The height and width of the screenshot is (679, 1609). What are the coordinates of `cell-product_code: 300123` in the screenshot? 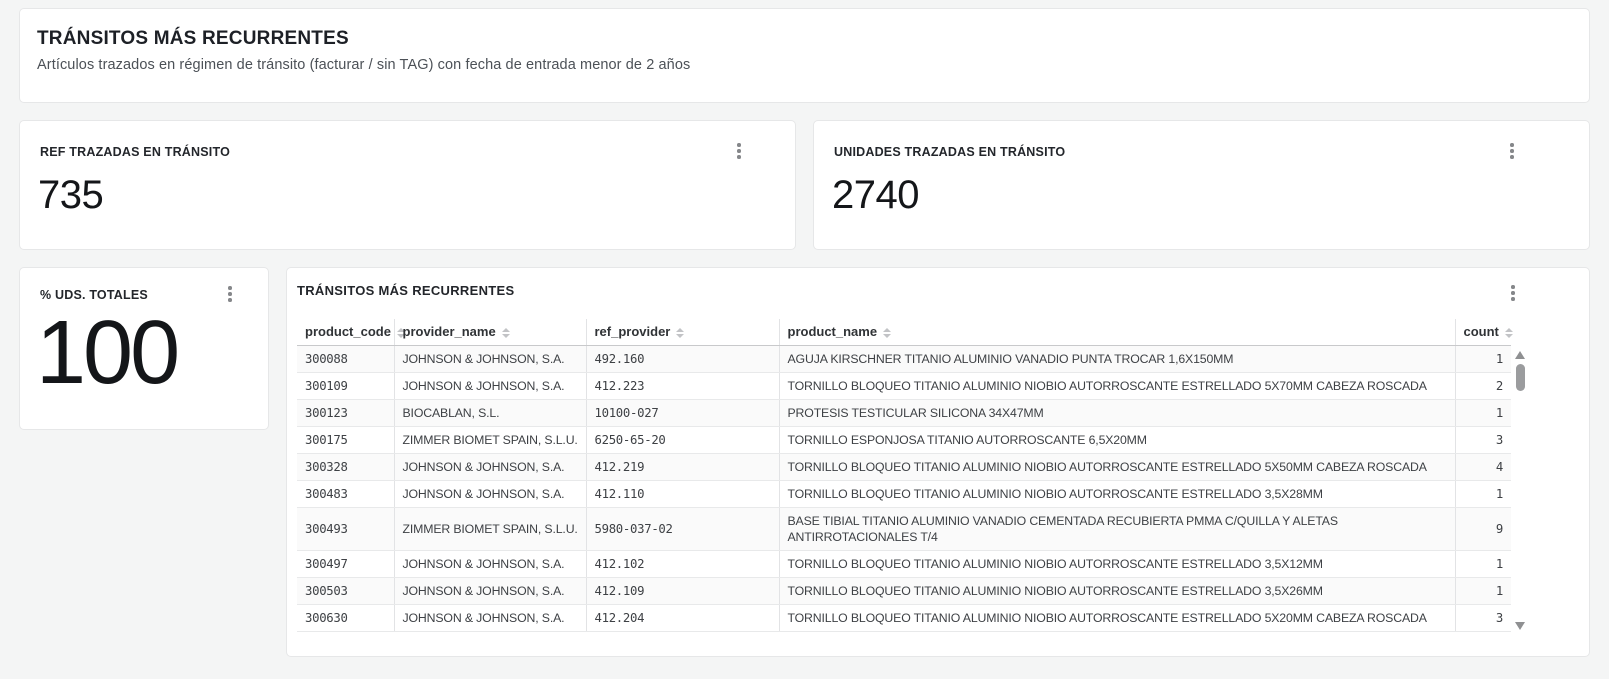 It's located at (345, 413).